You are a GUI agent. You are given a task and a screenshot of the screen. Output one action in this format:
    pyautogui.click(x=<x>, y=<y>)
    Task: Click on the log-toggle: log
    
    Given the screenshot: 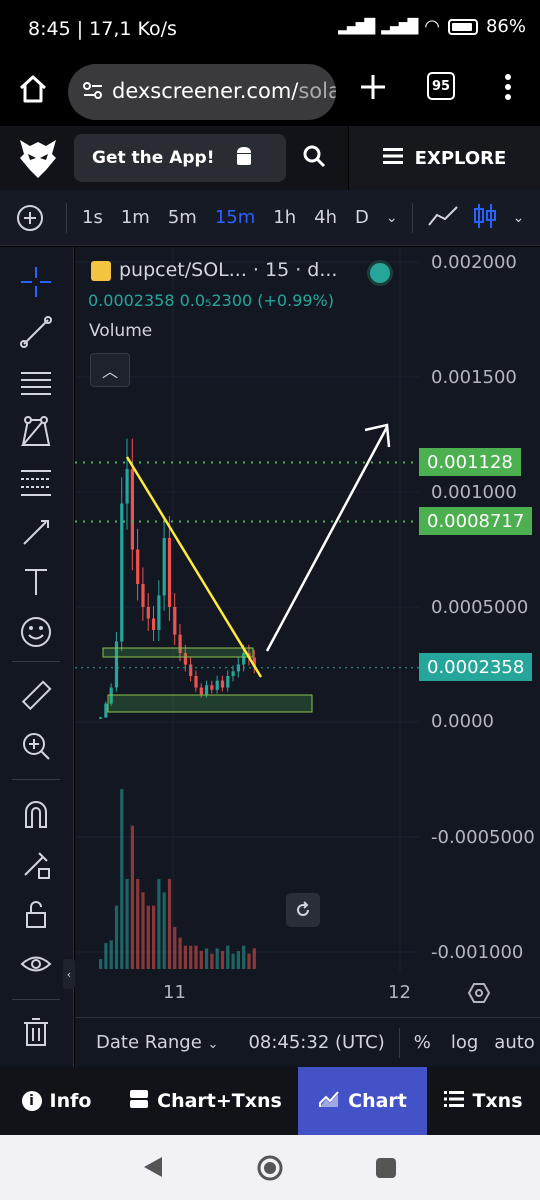 What is the action you would take?
    pyautogui.click(x=464, y=1042)
    